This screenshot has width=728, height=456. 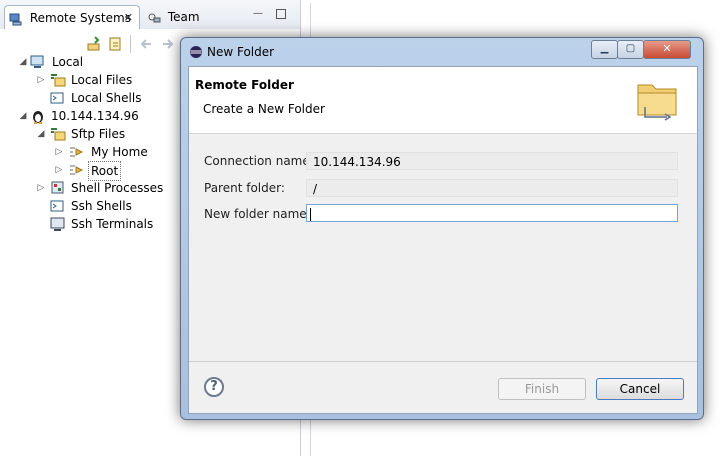 What do you see at coordinates (117, 188) in the screenshot?
I see `tree-node-label: Shell Processes` at bounding box center [117, 188].